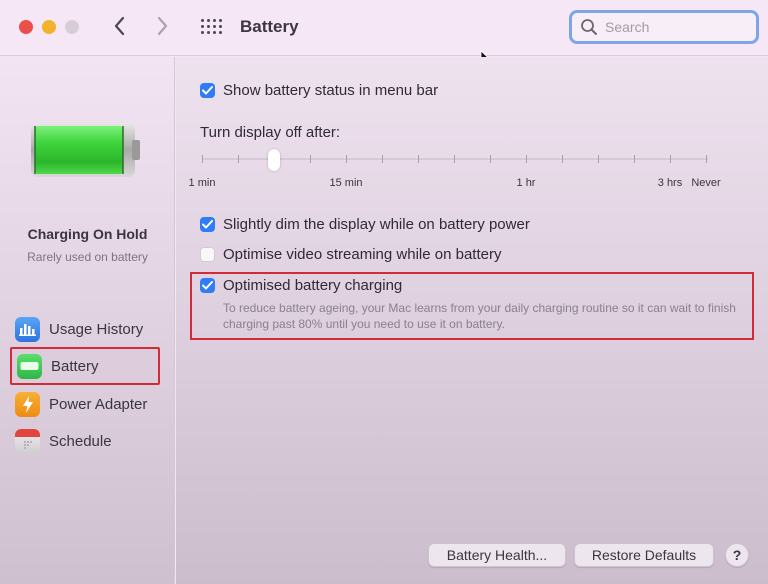 This screenshot has height=584, width=768. I want to click on sidebar-item-usage-history: Usage History, so click(85, 329).